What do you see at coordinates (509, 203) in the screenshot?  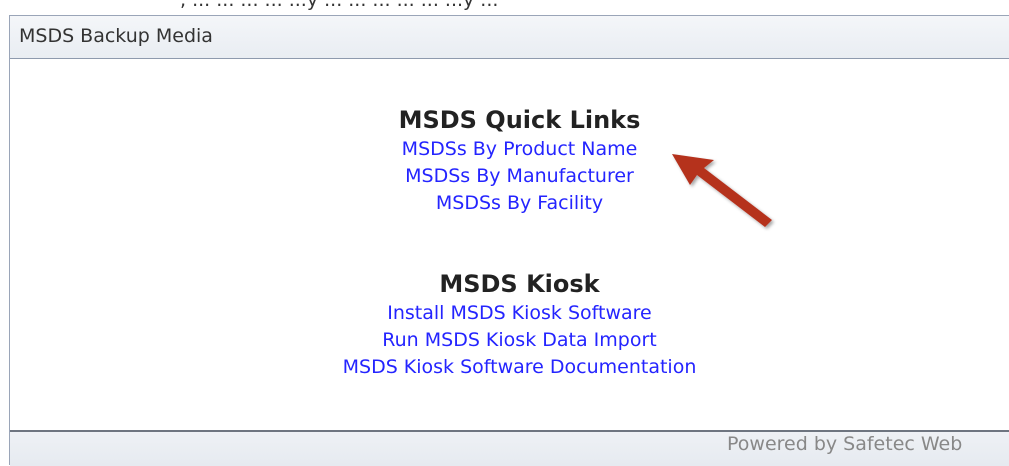 I see `link-facility: MSDSs By Facility` at bounding box center [509, 203].